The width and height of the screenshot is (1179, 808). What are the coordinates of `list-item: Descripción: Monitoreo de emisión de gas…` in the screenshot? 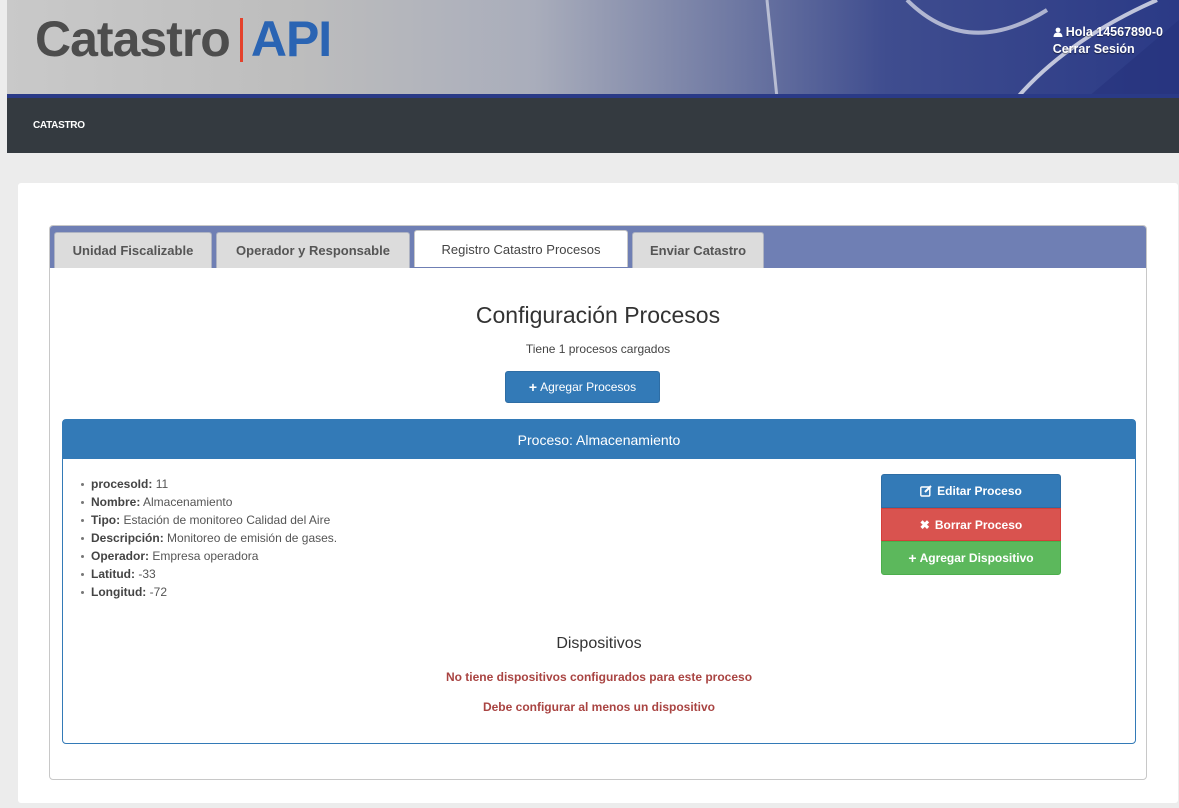 It's located at (209, 538).